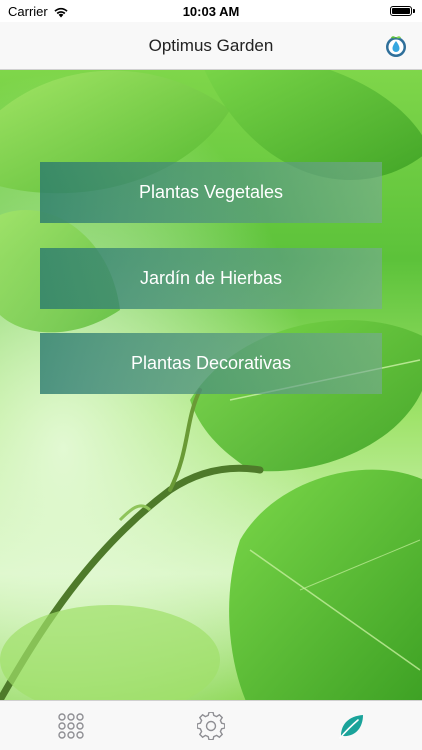 The width and height of the screenshot is (422, 750). Describe the element at coordinates (351, 726) in the screenshot. I see `leaf-icon` at that location.